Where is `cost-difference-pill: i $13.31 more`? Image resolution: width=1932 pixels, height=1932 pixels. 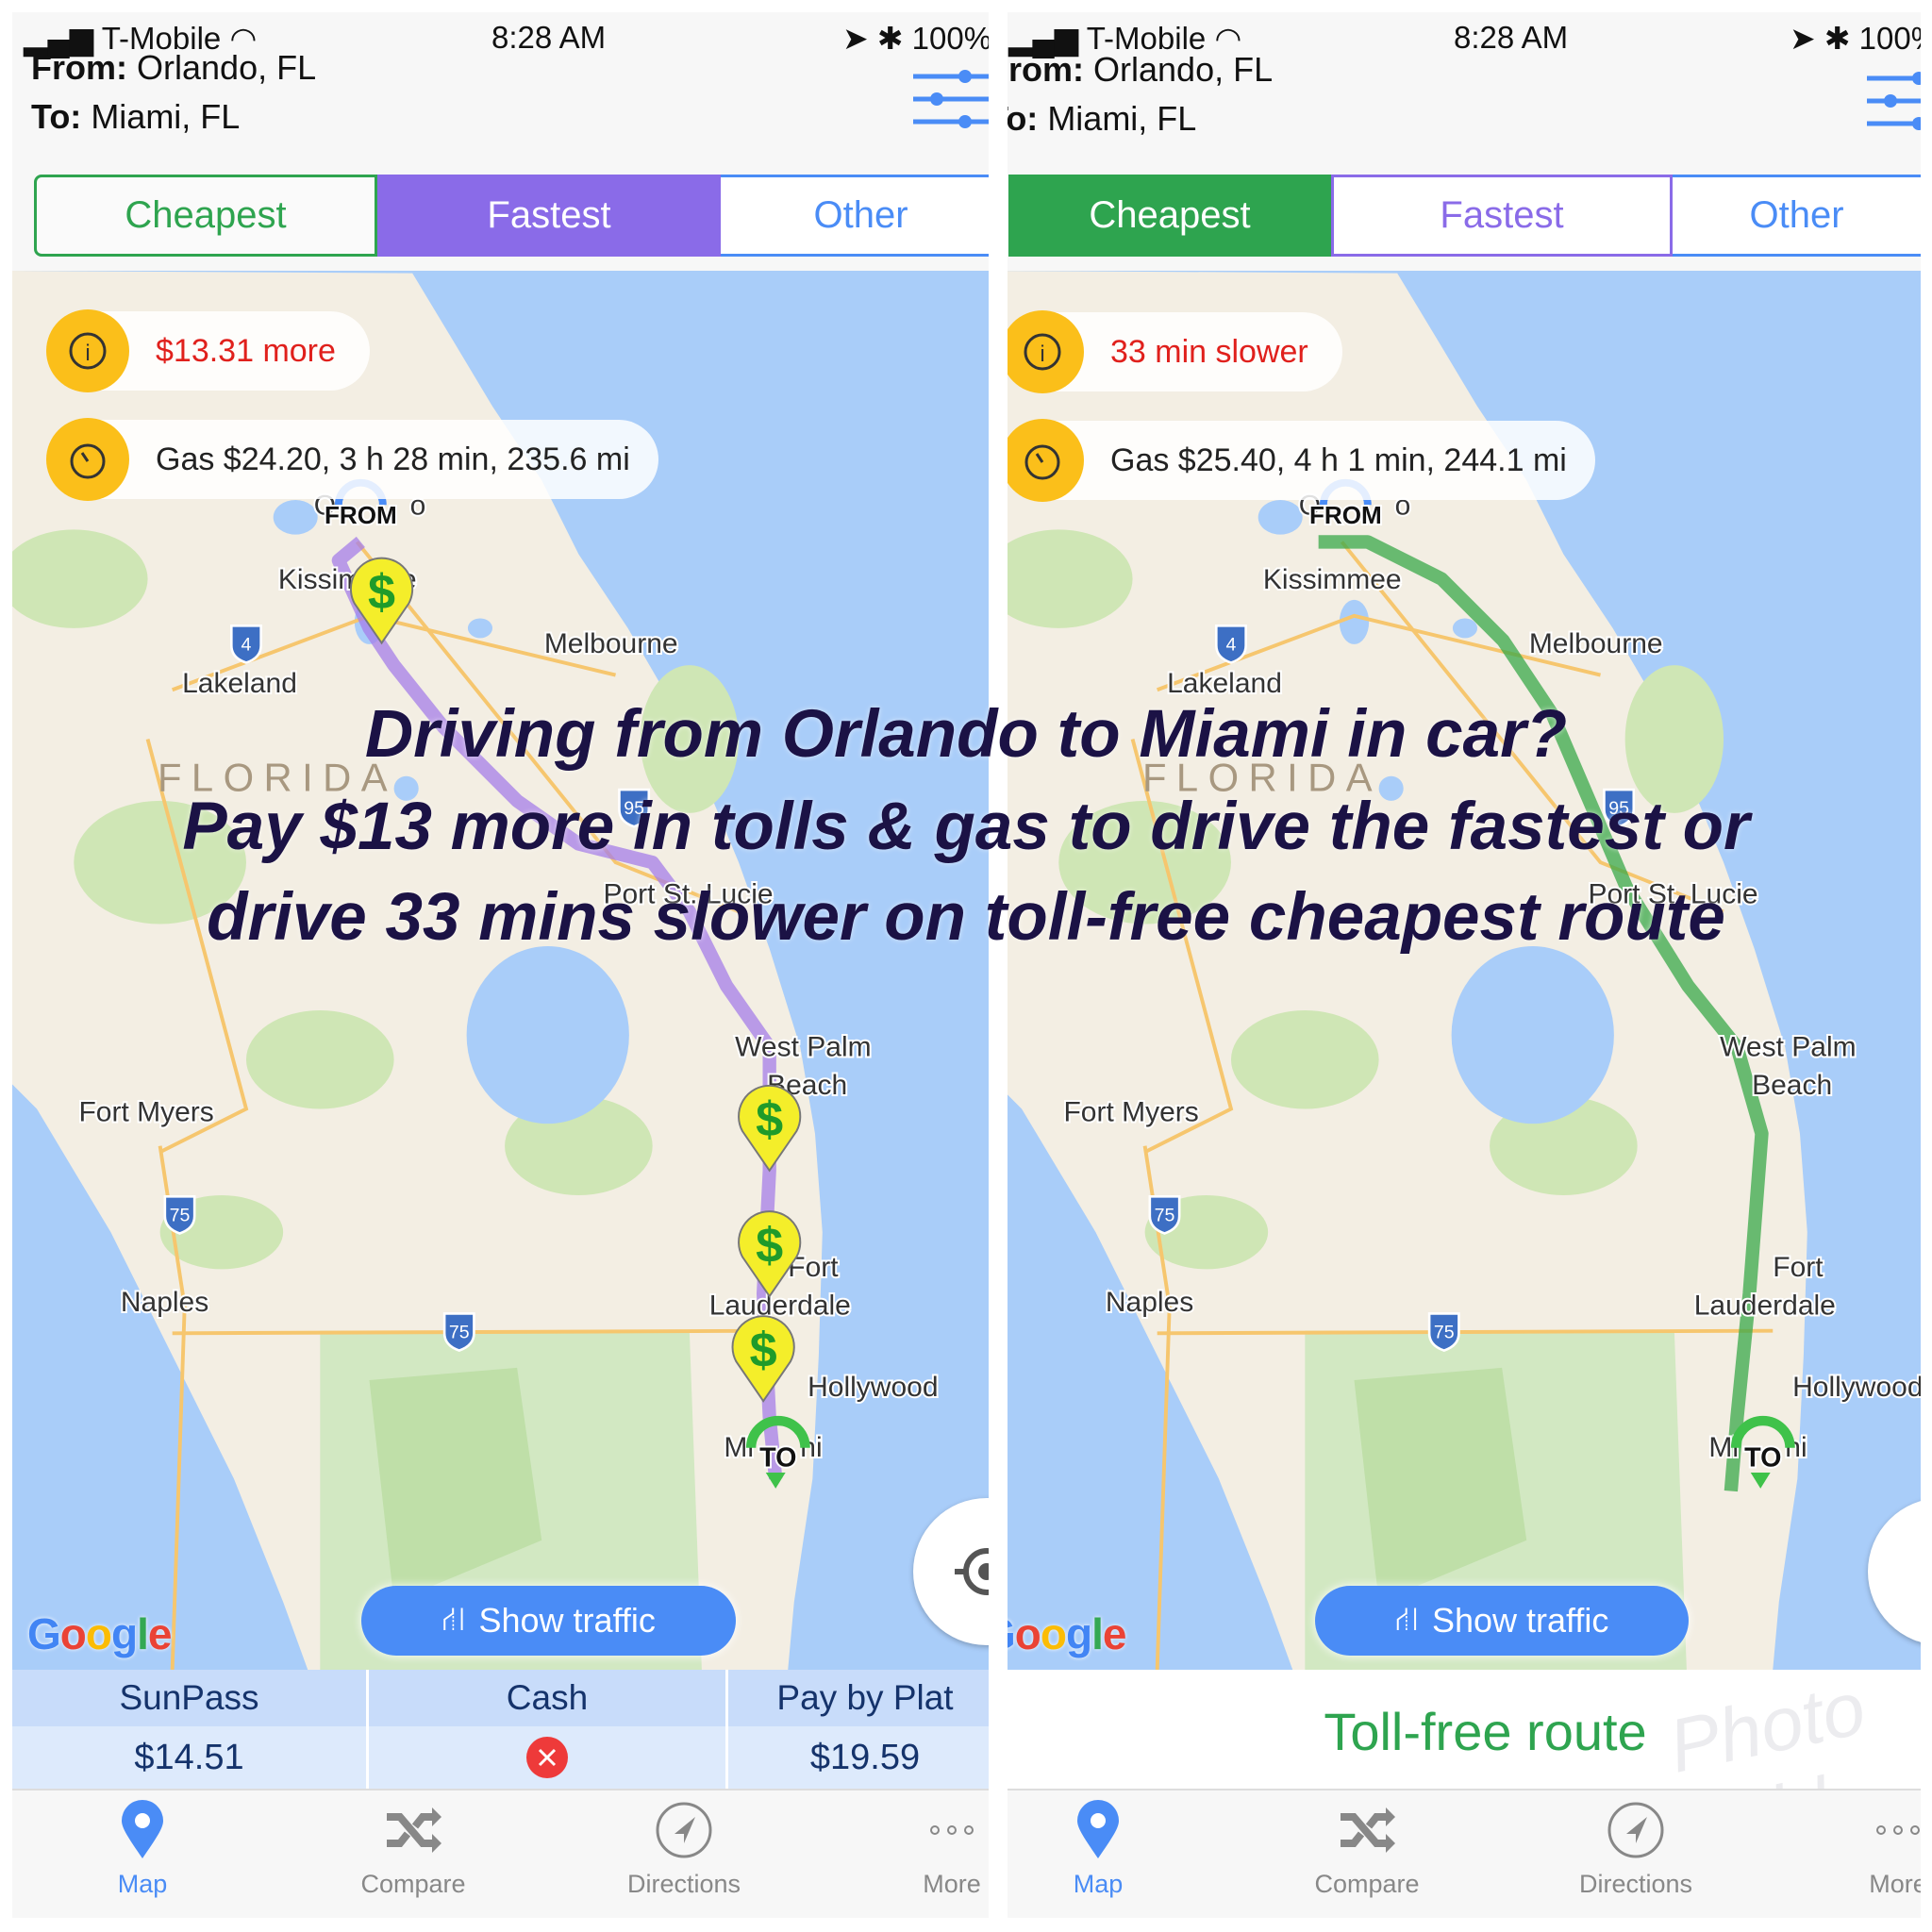
cost-difference-pill: i $13.31 more is located at coordinates (208, 350).